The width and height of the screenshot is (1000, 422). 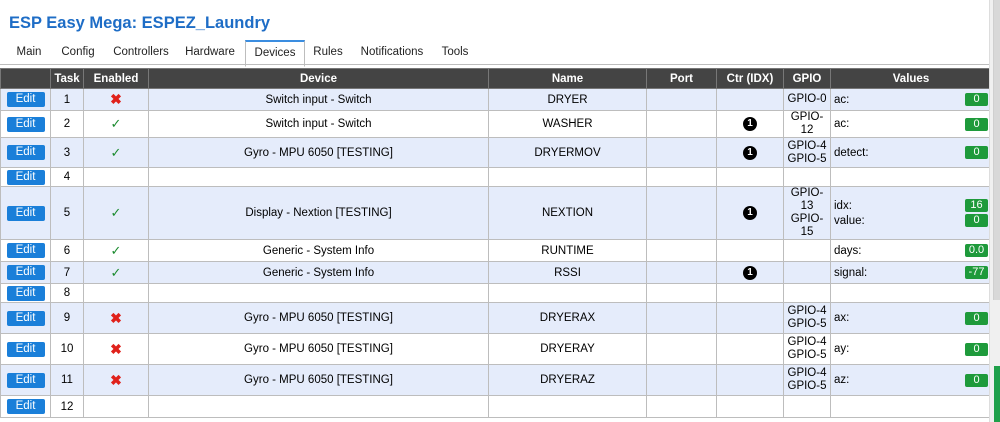 I want to click on value-label: ac:, so click(x=842, y=99).